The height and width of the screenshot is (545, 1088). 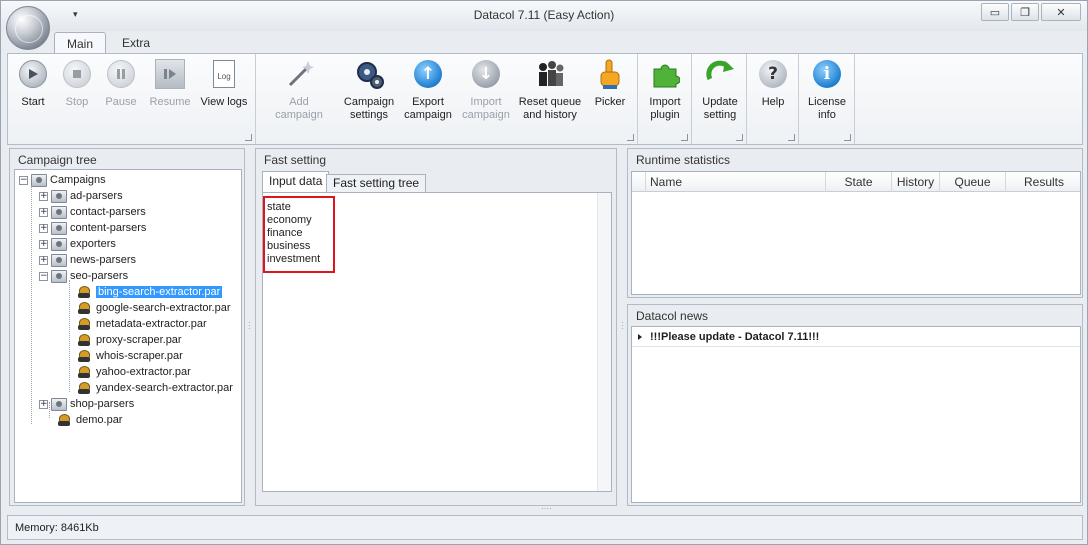 I want to click on splitter-grip-right: · · ·, so click(x=622, y=326).